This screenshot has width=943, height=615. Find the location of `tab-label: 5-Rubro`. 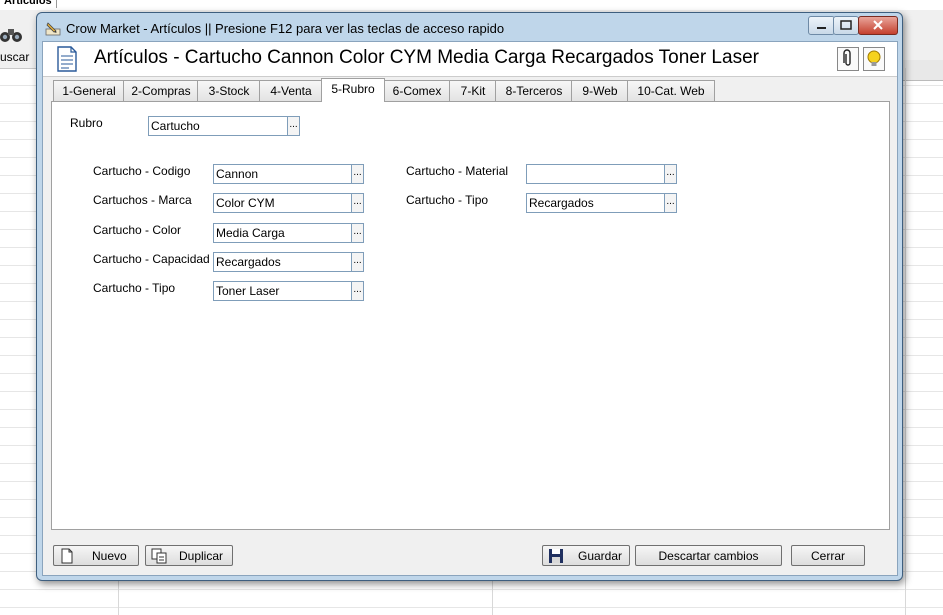

tab-label: 5-Rubro is located at coordinates (353, 89).